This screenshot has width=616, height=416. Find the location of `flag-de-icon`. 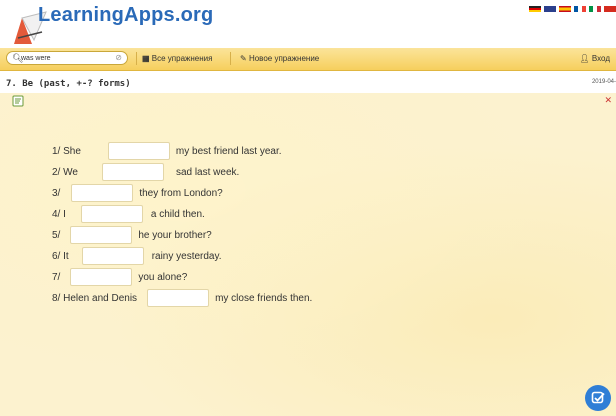

flag-de-icon is located at coordinates (535, 9).